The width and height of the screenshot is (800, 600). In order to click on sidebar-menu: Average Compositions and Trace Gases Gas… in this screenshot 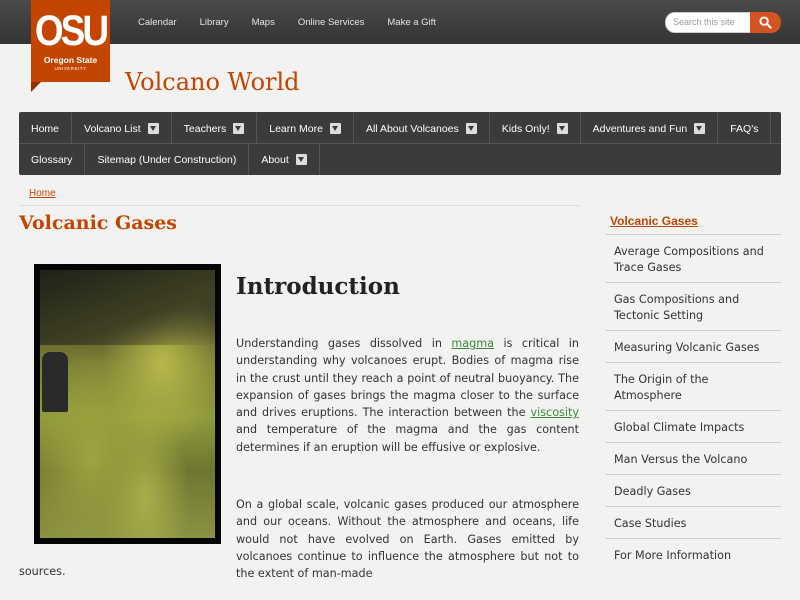, I will do `click(693, 402)`.